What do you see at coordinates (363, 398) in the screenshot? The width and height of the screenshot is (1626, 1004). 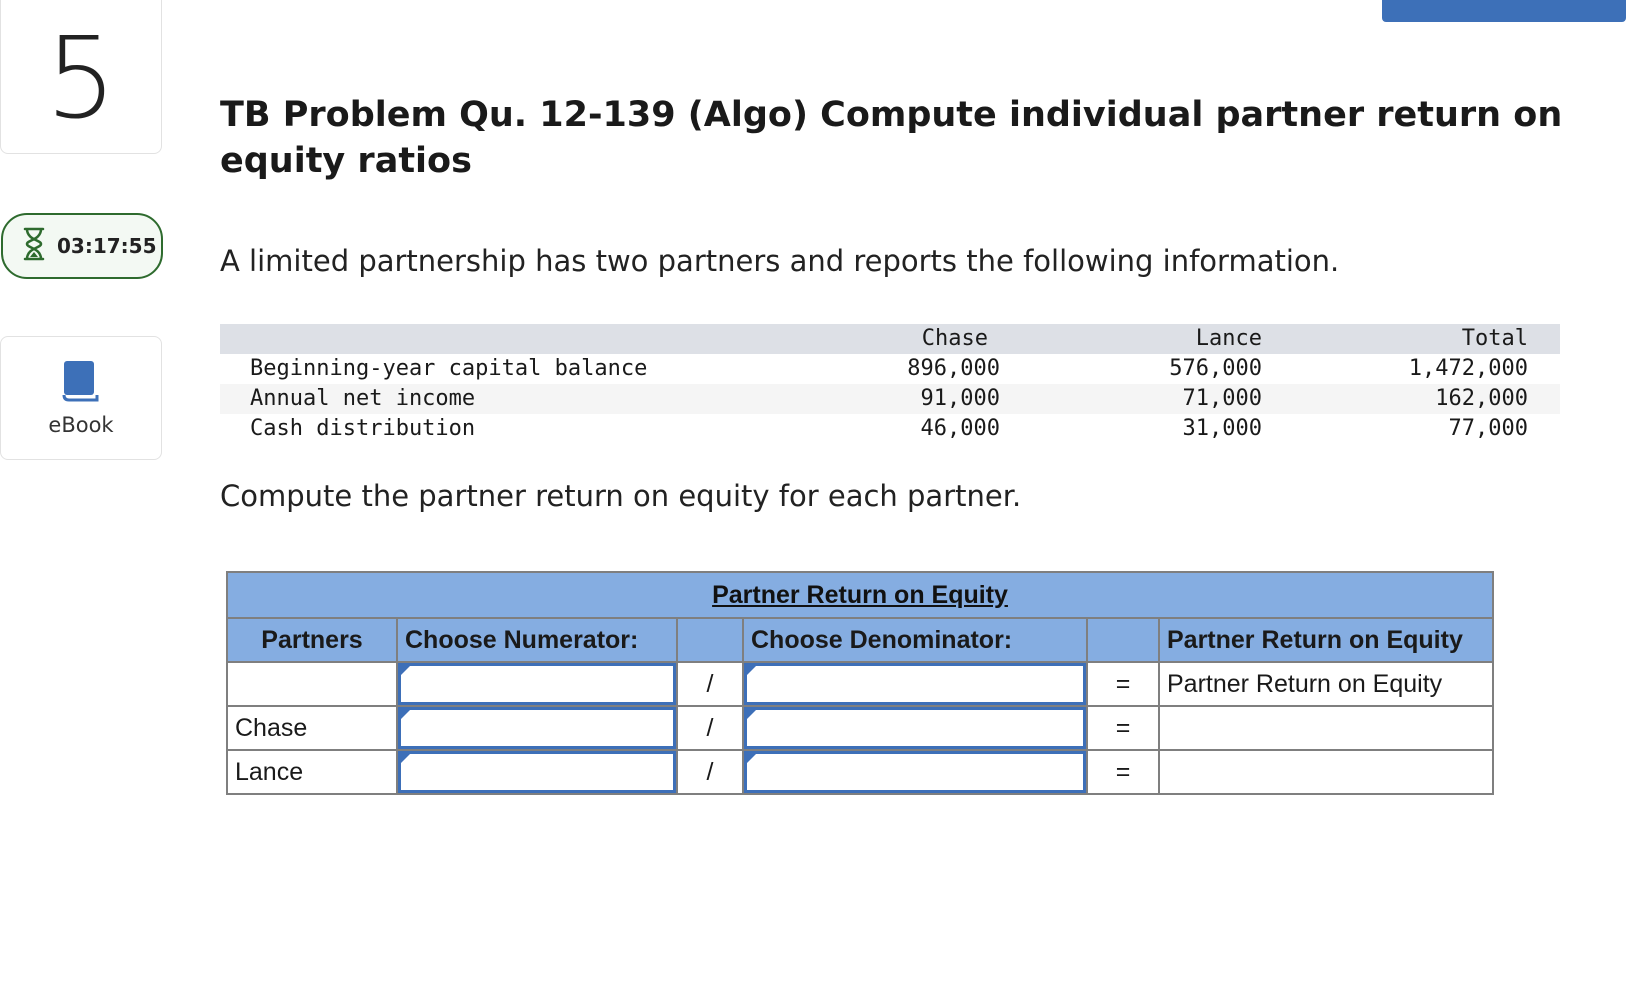 I see `info-row-label: Annual net income` at bounding box center [363, 398].